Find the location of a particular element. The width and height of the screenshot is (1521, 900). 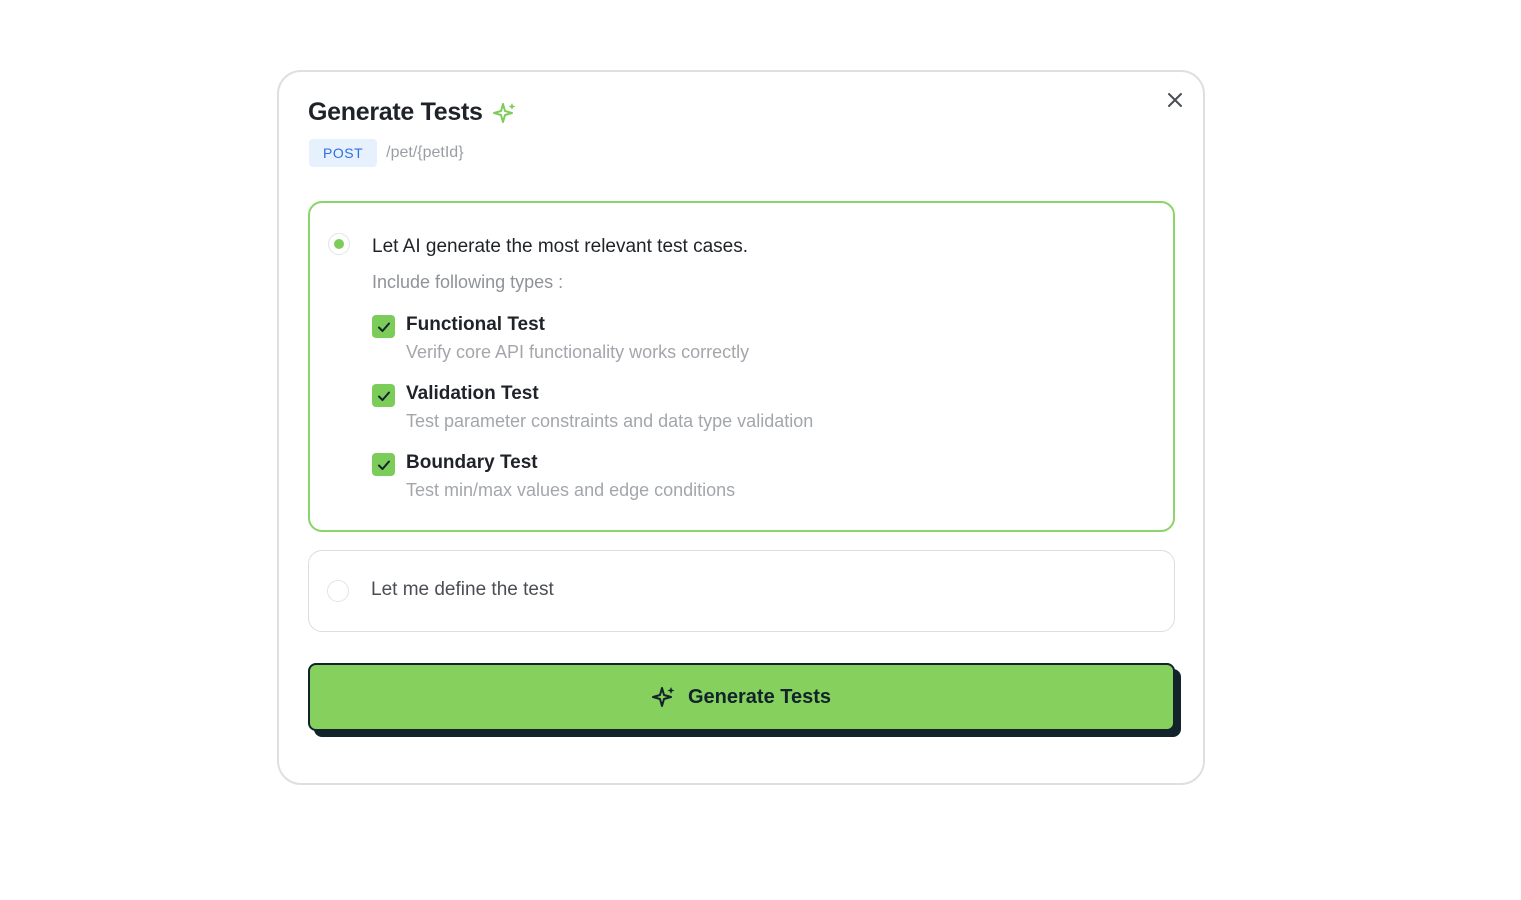

option-manual-define: Let me define the test is located at coordinates (741, 591).